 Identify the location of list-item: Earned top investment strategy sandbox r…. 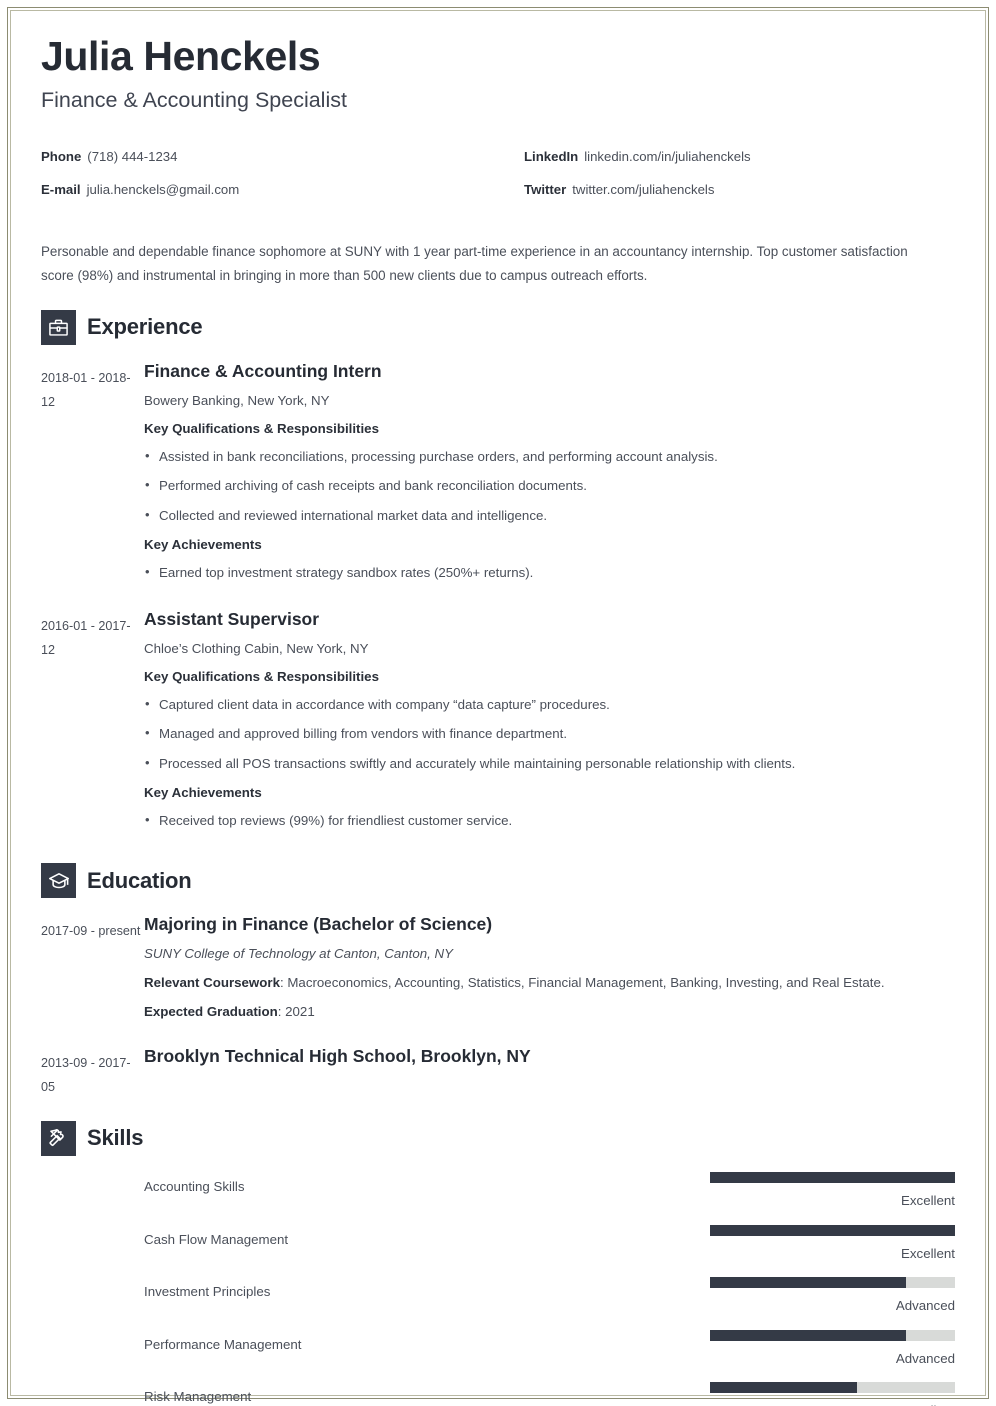
(549, 573).